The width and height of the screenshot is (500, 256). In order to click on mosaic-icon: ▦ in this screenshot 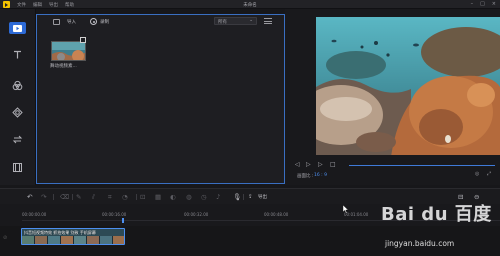, I will do `click(158, 197)`.